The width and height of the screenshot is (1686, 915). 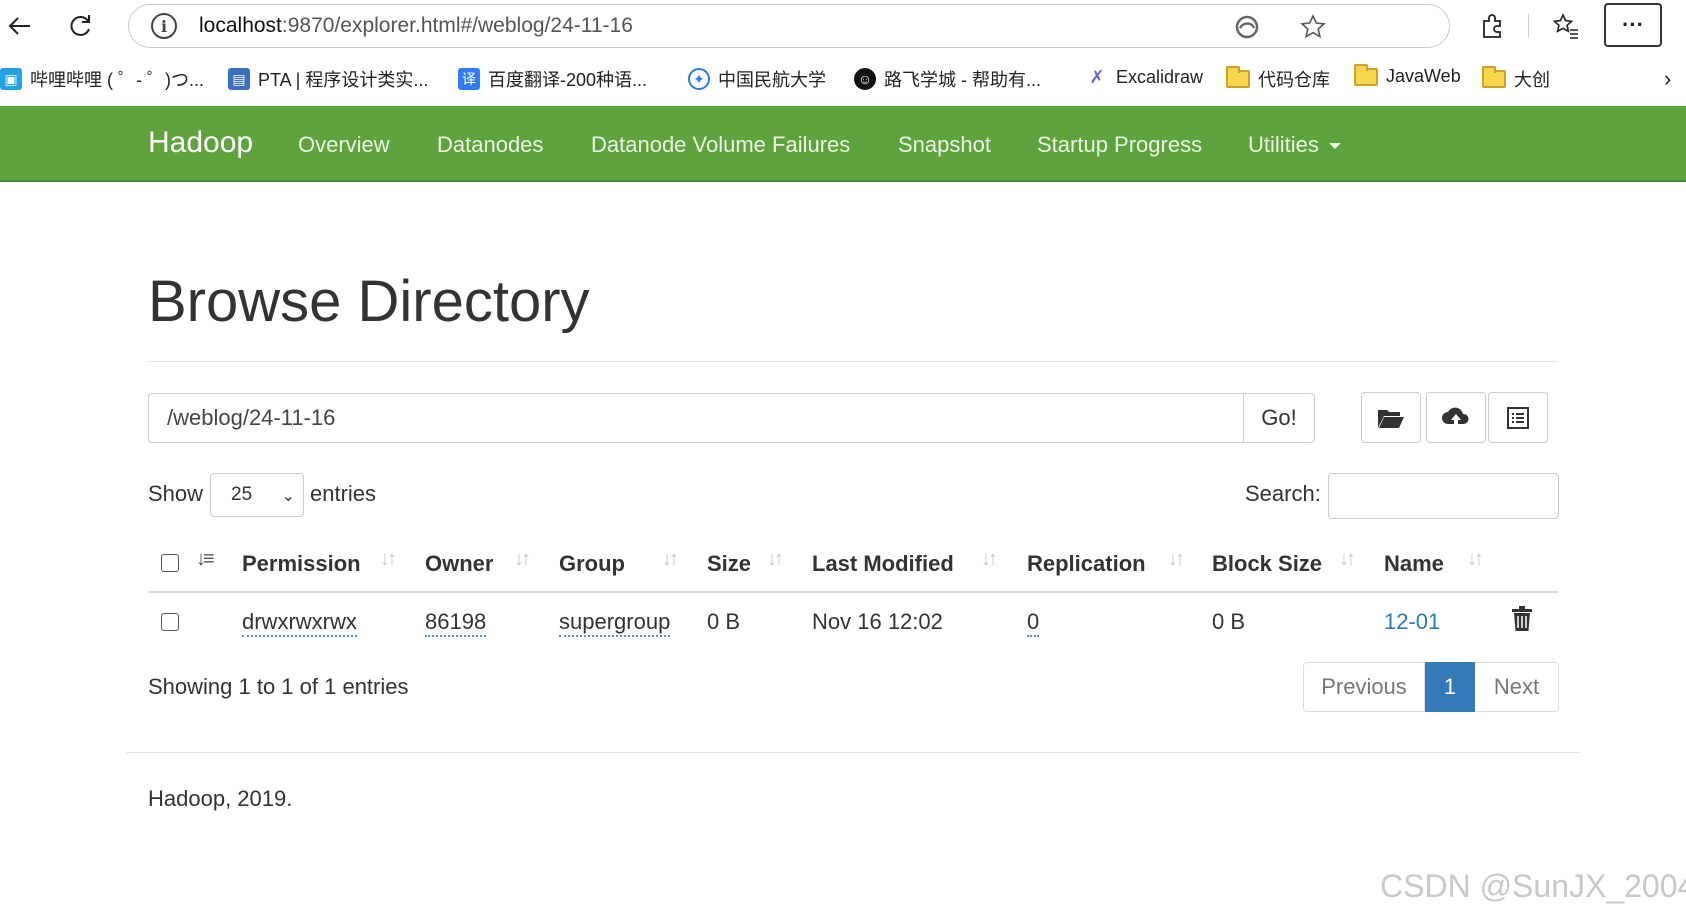 What do you see at coordinates (1423, 76) in the screenshot?
I see `bookmark-label: JavaWeb` at bounding box center [1423, 76].